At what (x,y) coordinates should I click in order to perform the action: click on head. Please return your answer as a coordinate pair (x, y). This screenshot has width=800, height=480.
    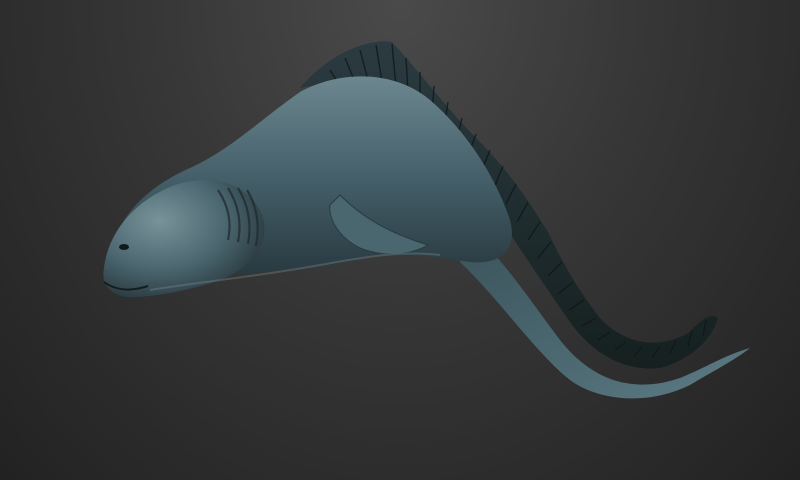
    Looking at the image, I should click on (184, 238).